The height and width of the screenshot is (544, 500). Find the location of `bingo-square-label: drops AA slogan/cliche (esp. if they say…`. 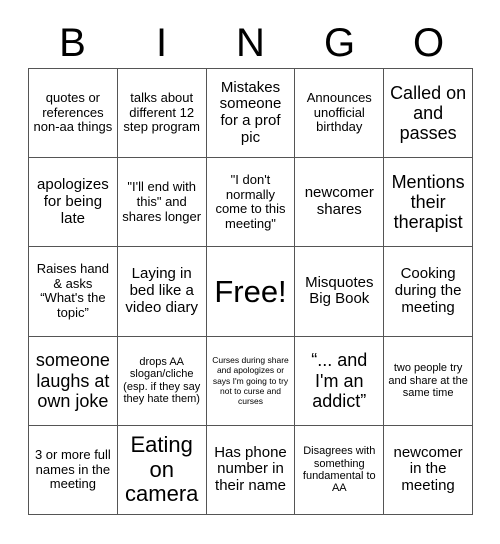

bingo-square-label: drops AA slogan/cliche (esp. if they say… is located at coordinates (162, 380).